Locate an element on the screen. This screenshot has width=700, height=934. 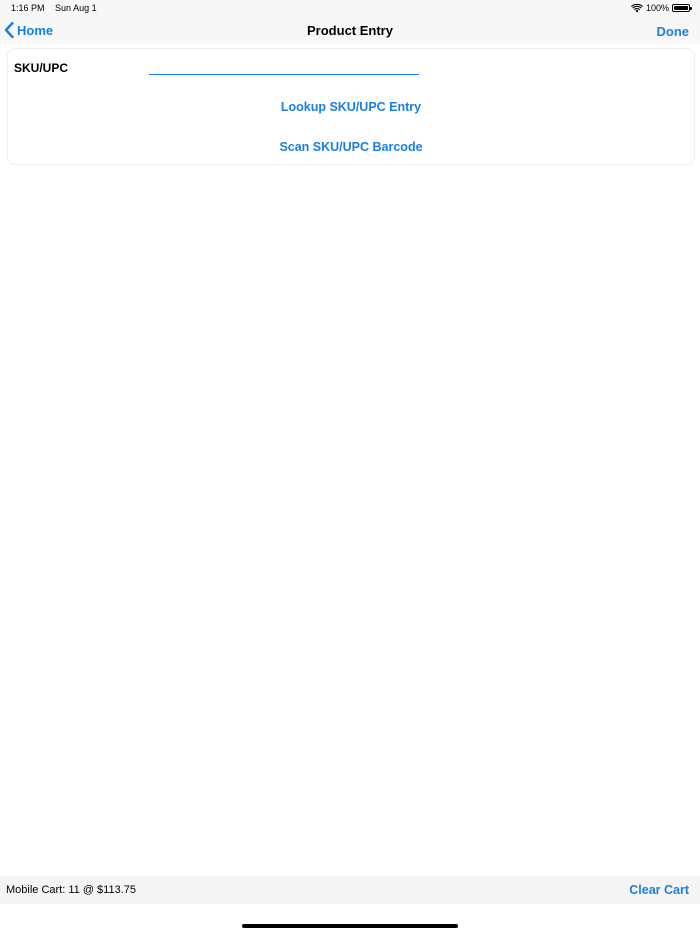
navigation-bar: Home Product Entry Done is located at coordinates (350, 30).